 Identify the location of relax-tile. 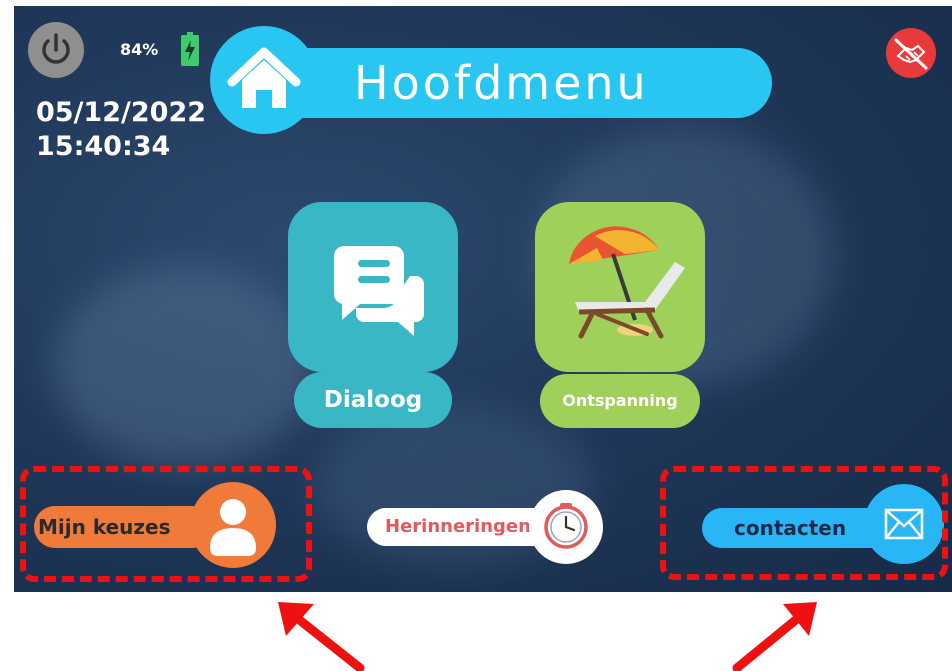
(620, 287).